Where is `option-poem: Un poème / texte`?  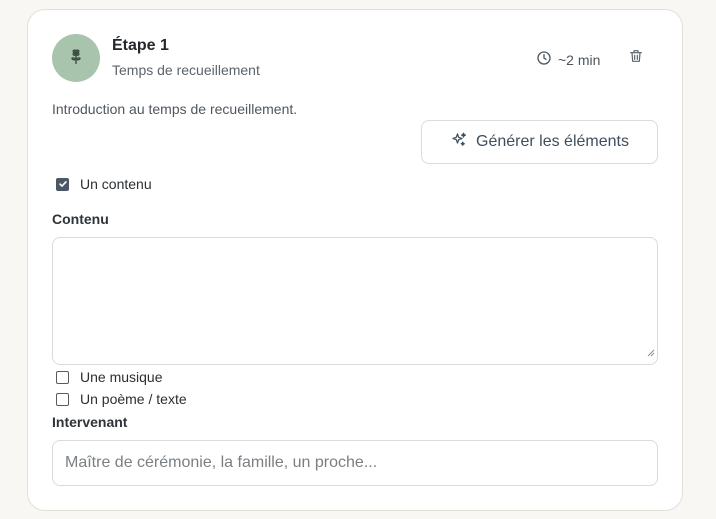 option-poem: Un poème / texte is located at coordinates (121, 399).